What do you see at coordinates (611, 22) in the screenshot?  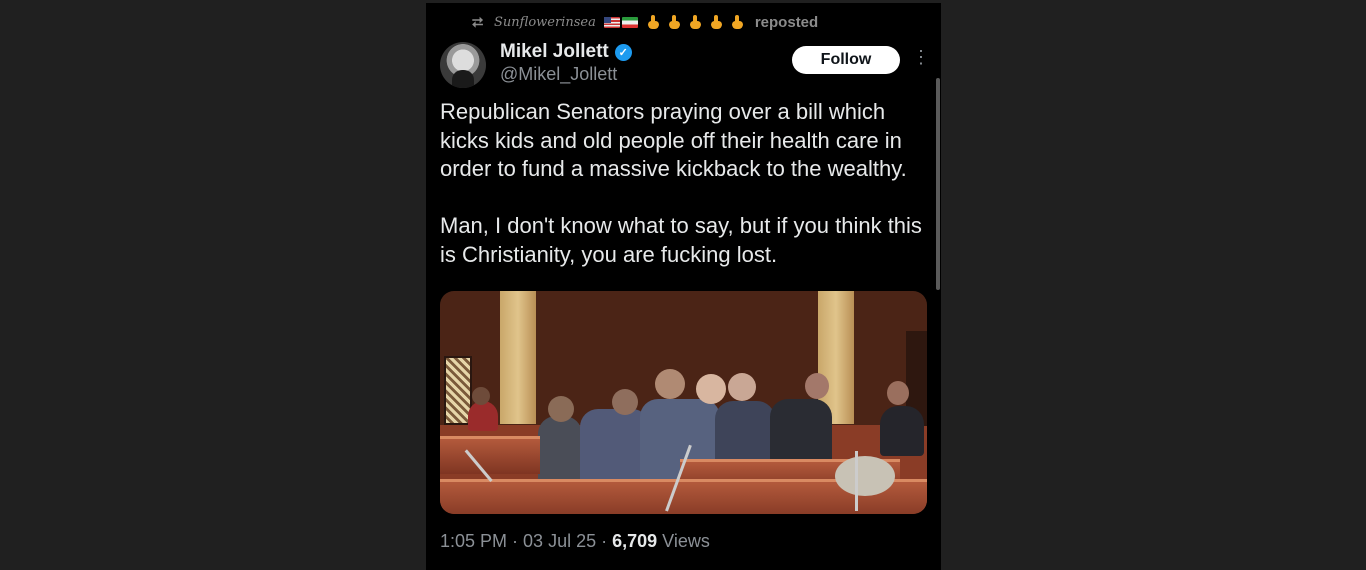 I see `us-flag-icon` at bounding box center [611, 22].